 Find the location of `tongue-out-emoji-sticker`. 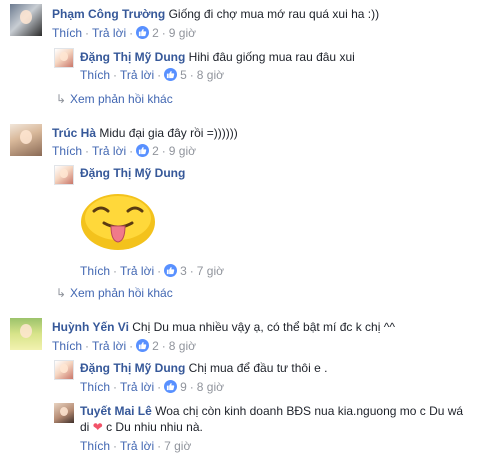

tongue-out-emoji-sticker is located at coordinates (118, 221).